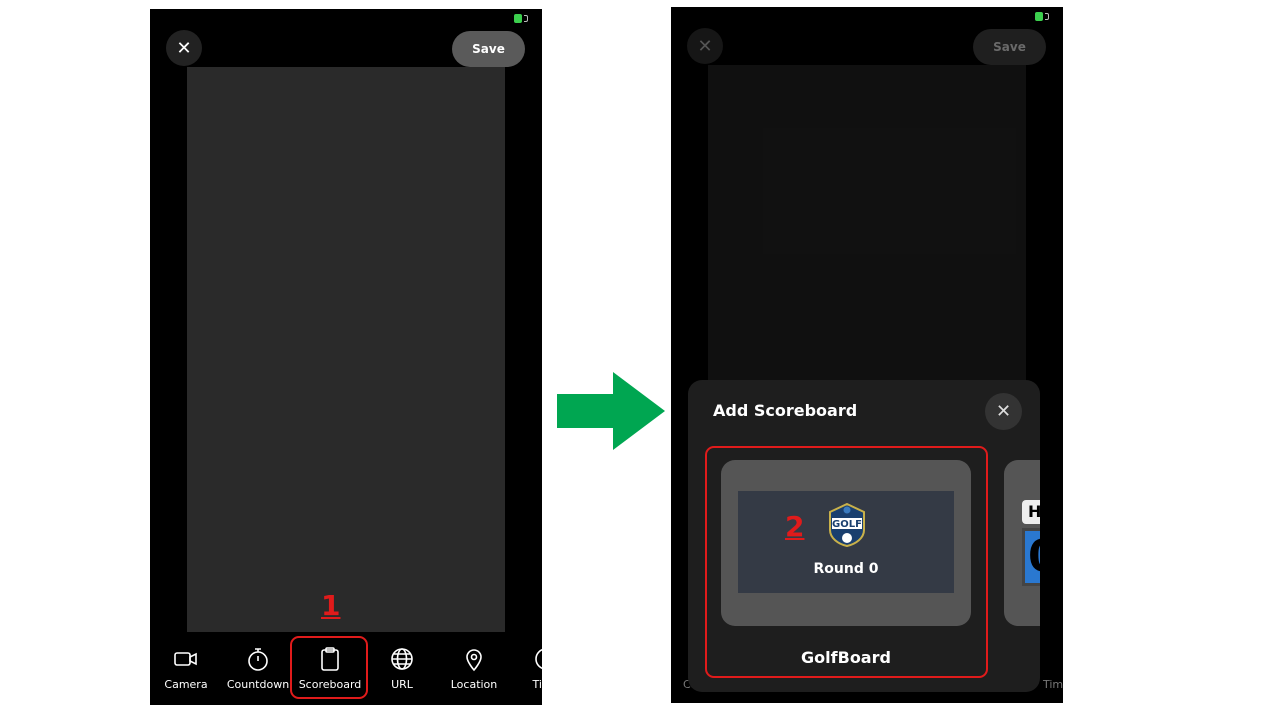  Describe the element at coordinates (526, 670) in the screenshot. I see `tool-time: Time` at that location.